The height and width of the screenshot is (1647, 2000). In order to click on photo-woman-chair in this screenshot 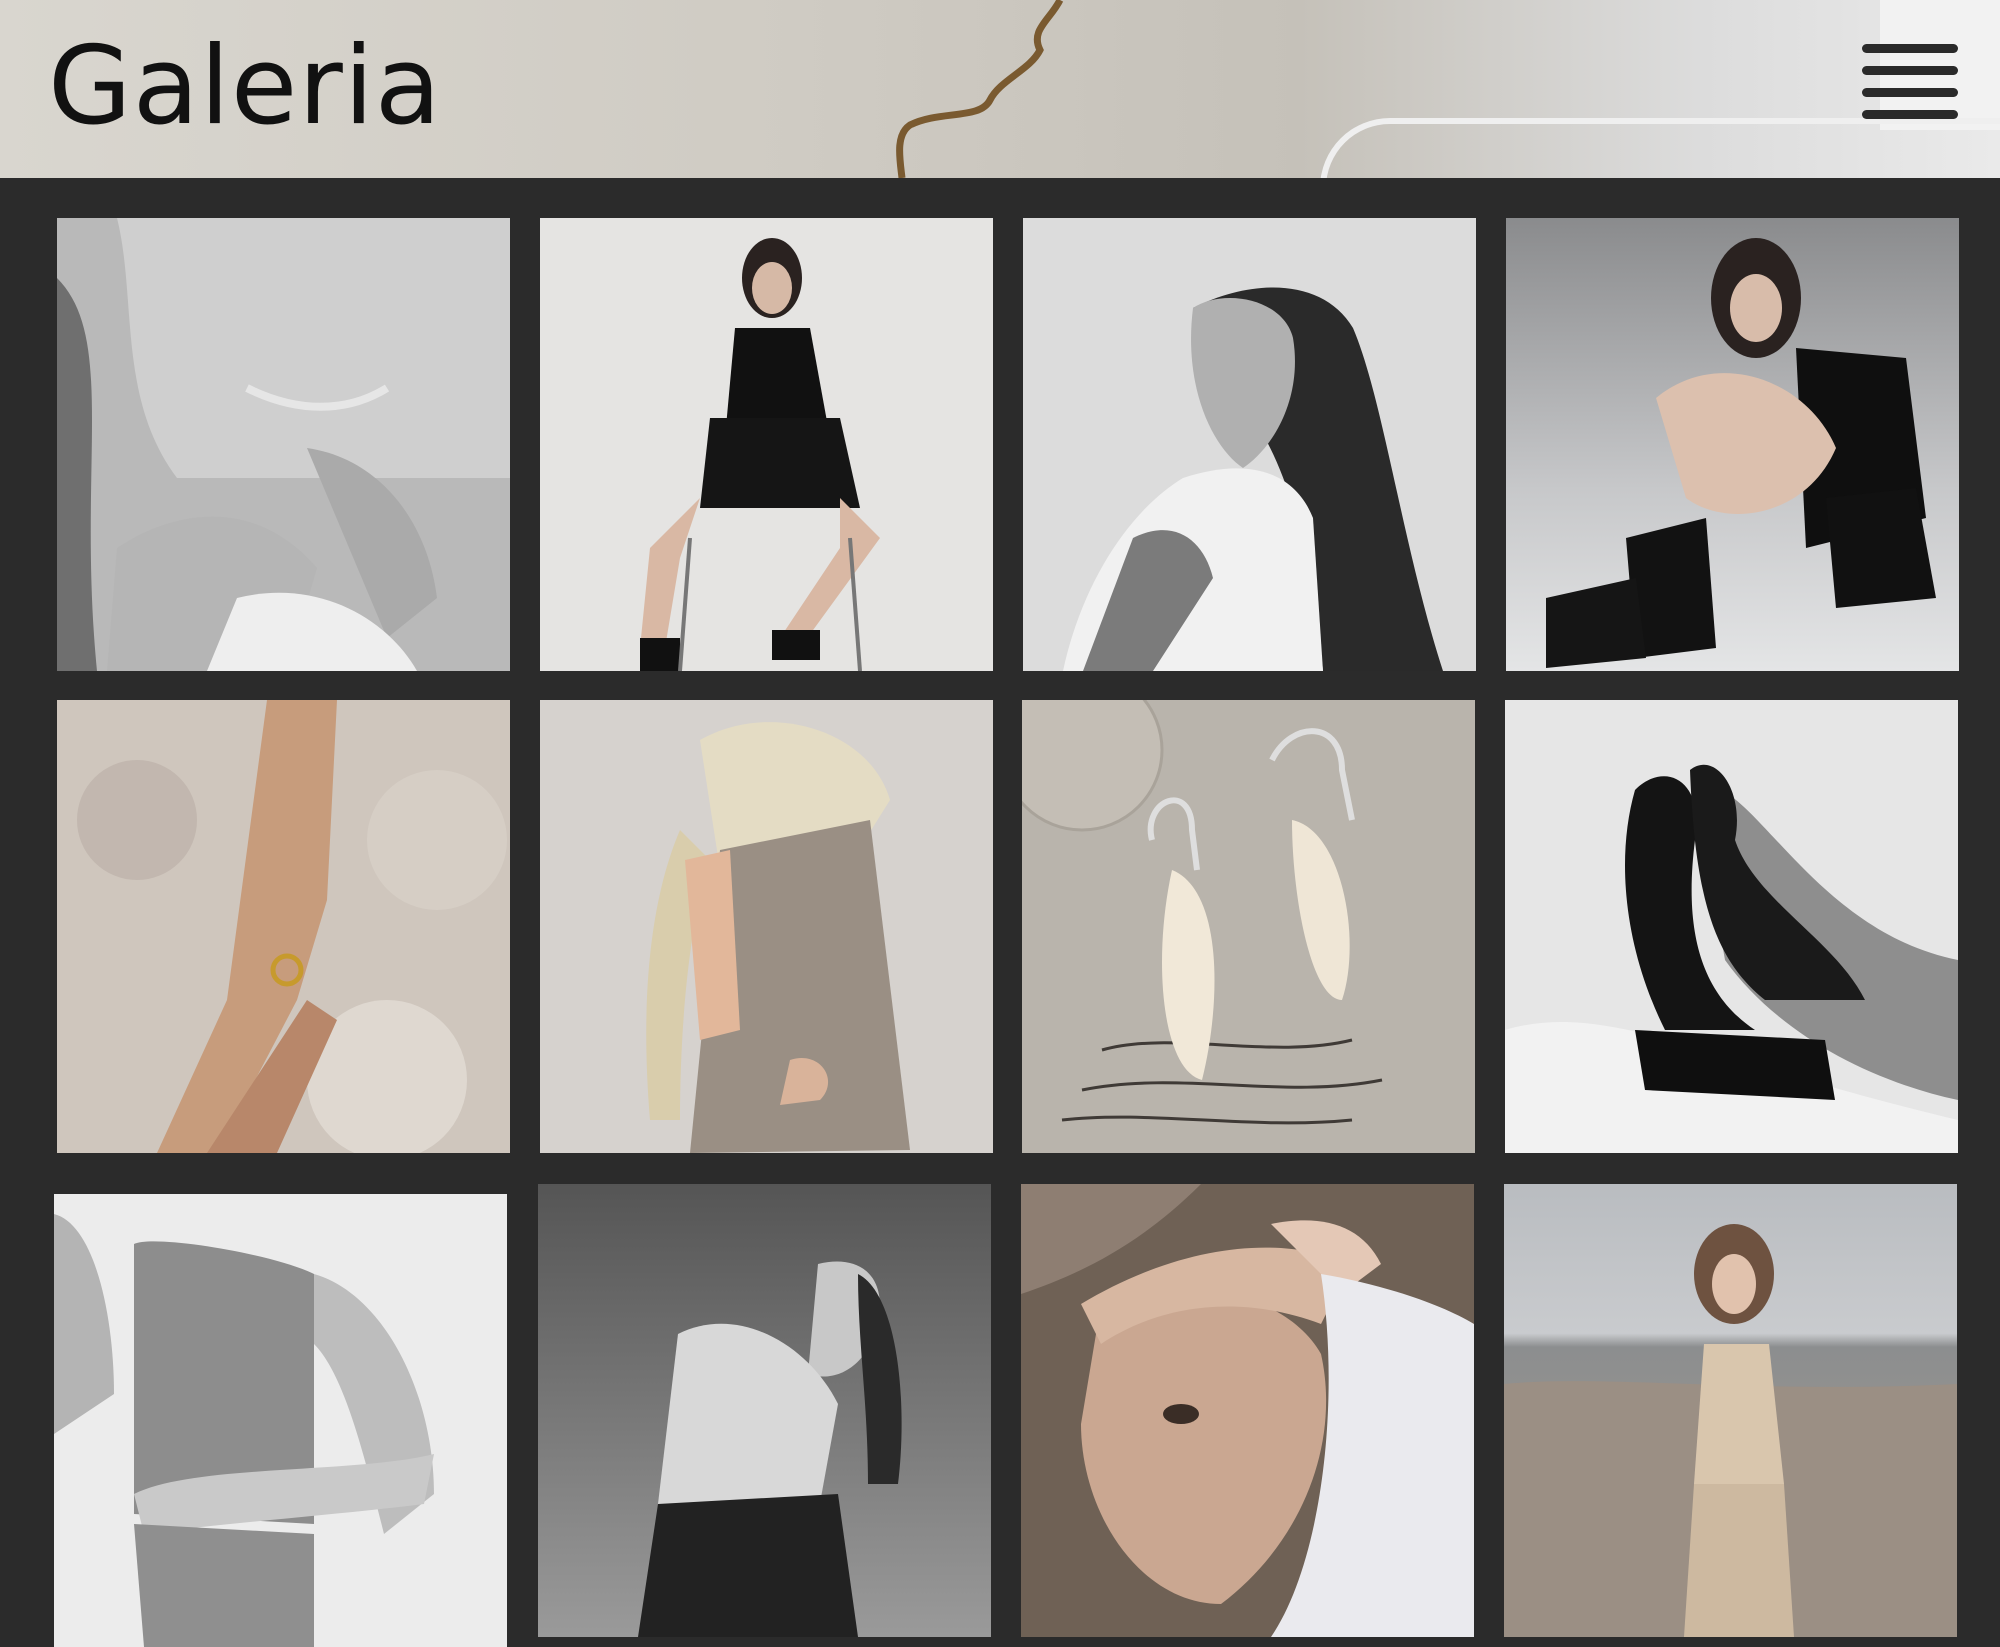, I will do `click(766, 444)`.